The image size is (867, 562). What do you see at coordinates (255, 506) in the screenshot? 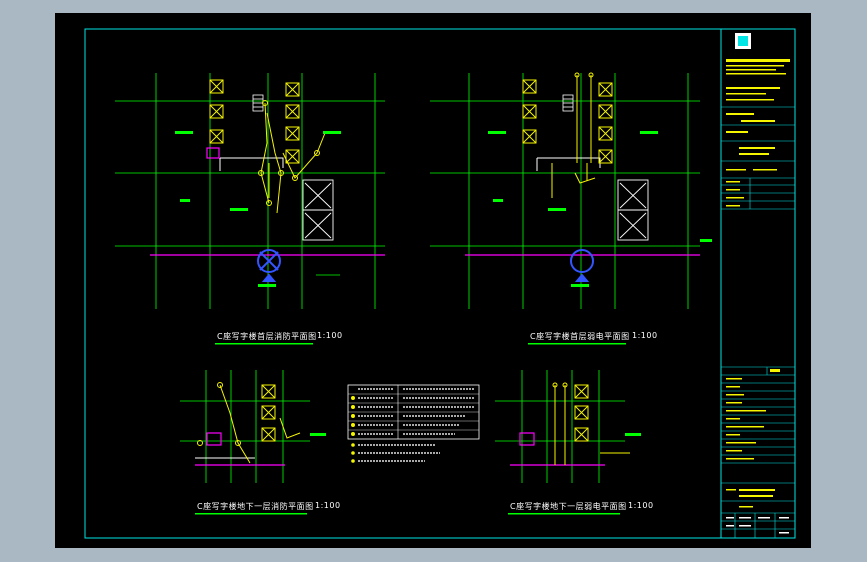
I see `drawing-title-basement-fire: C座写字楼地下一层消防平面图` at bounding box center [255, 506].